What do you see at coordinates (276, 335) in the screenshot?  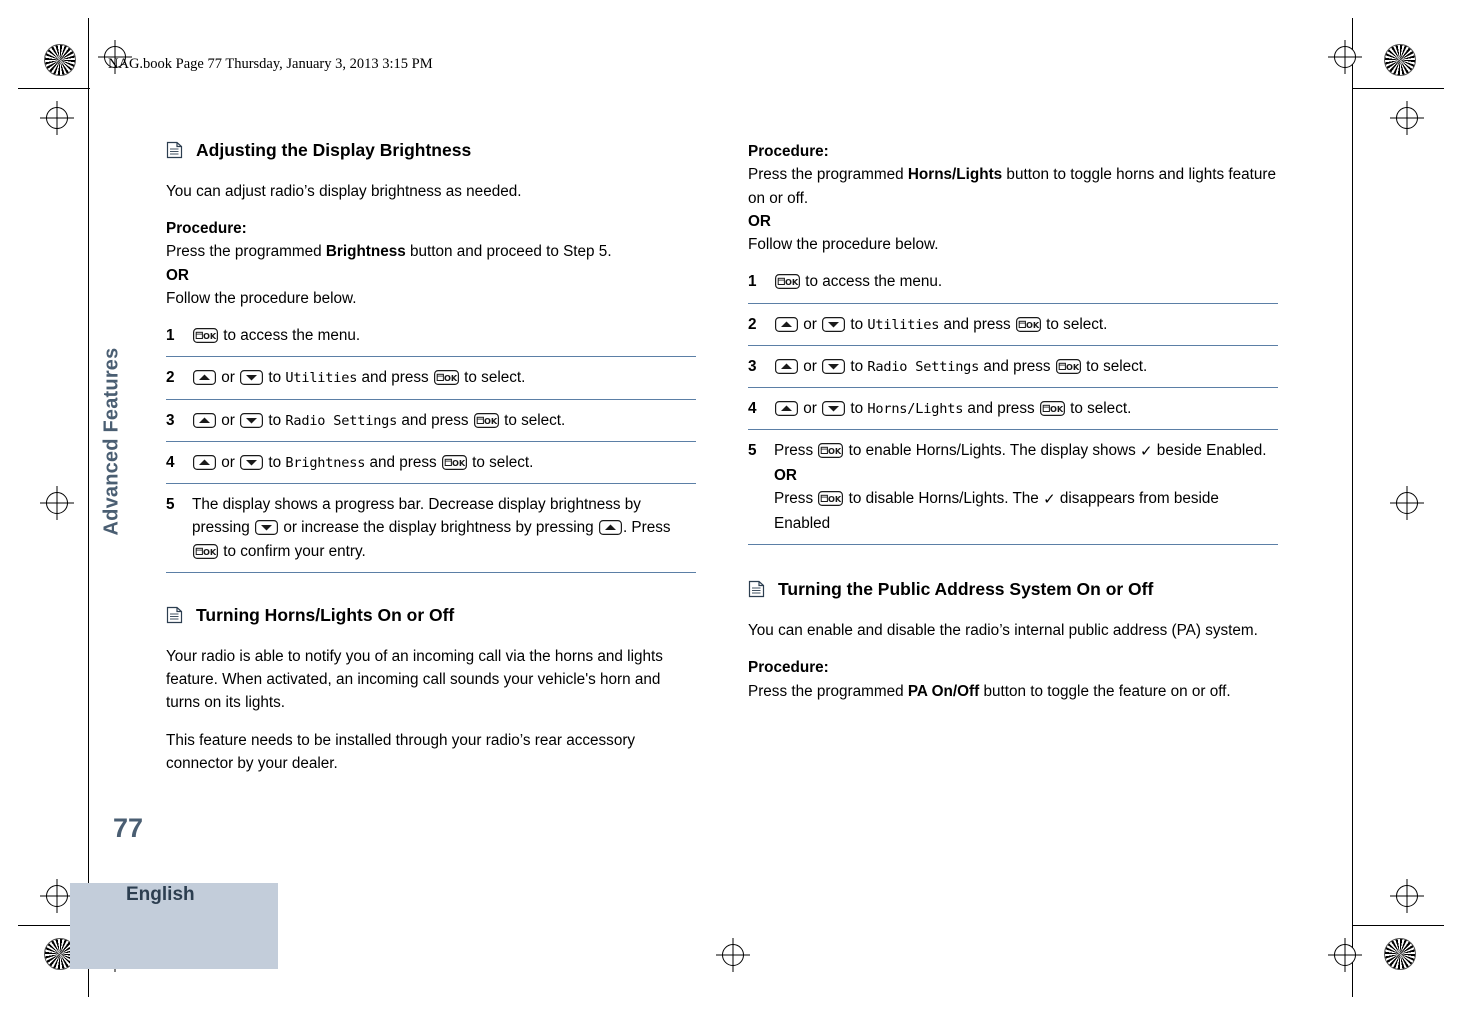 I see `step-body: OK to access the menu.` at bounding box center [276, 335].